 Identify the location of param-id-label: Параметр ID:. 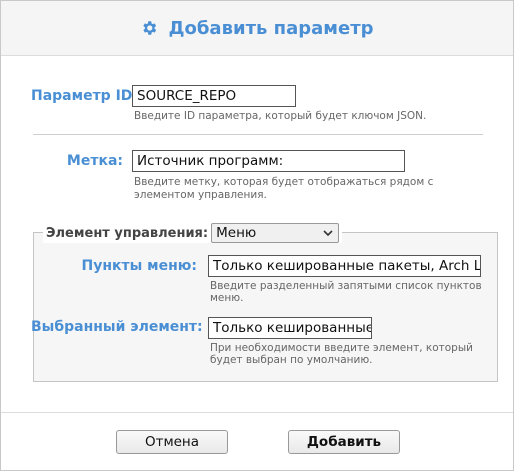
(85, 96).